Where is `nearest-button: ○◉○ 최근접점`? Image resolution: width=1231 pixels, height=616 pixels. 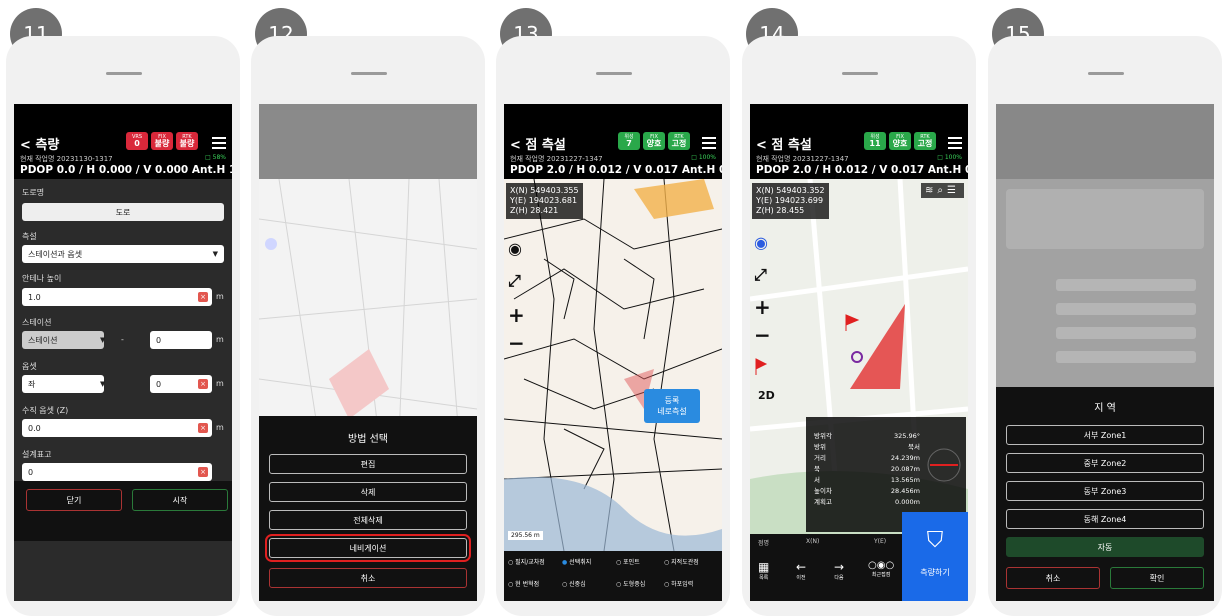
nearest-button: ○◉○ 최근접점 is located at coordinates (881, 569).